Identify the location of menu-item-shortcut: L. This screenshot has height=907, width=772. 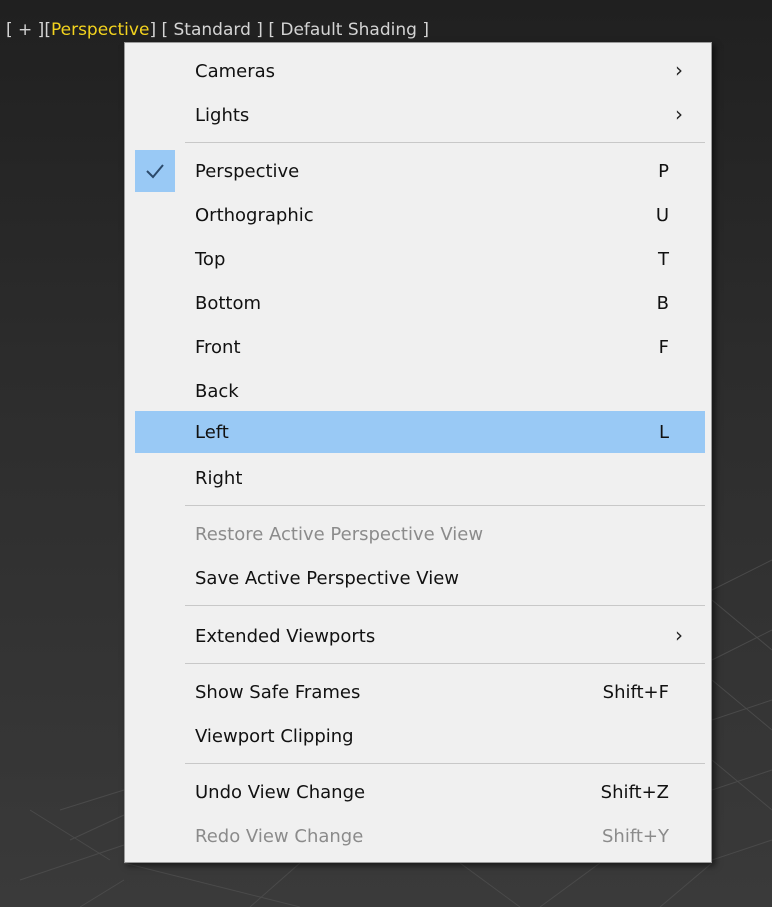
(663, 432).